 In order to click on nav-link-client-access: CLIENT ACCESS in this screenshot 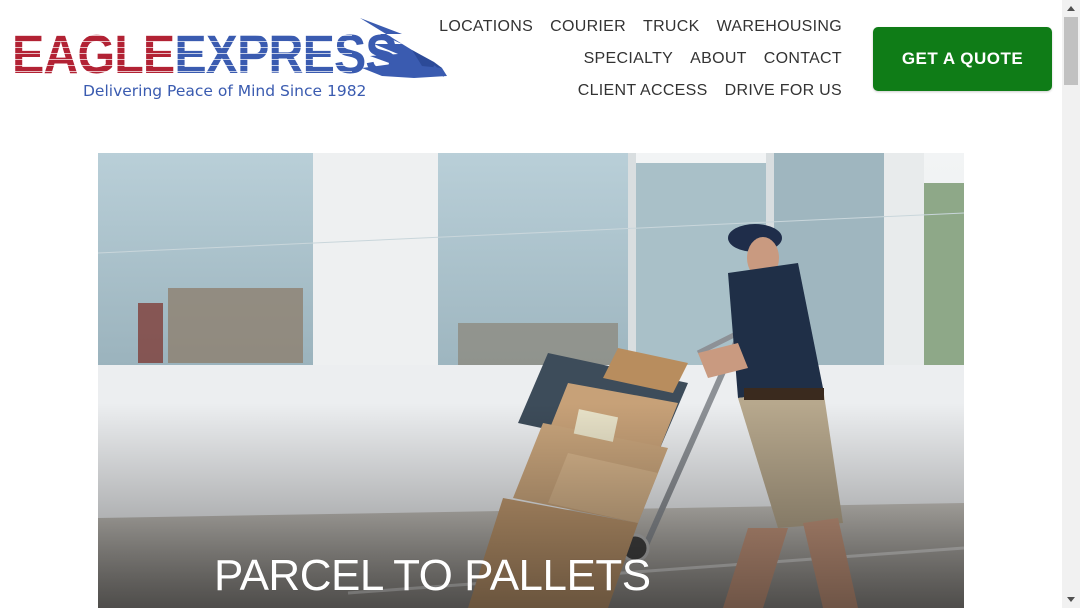, I will do `click(643, 91)`.